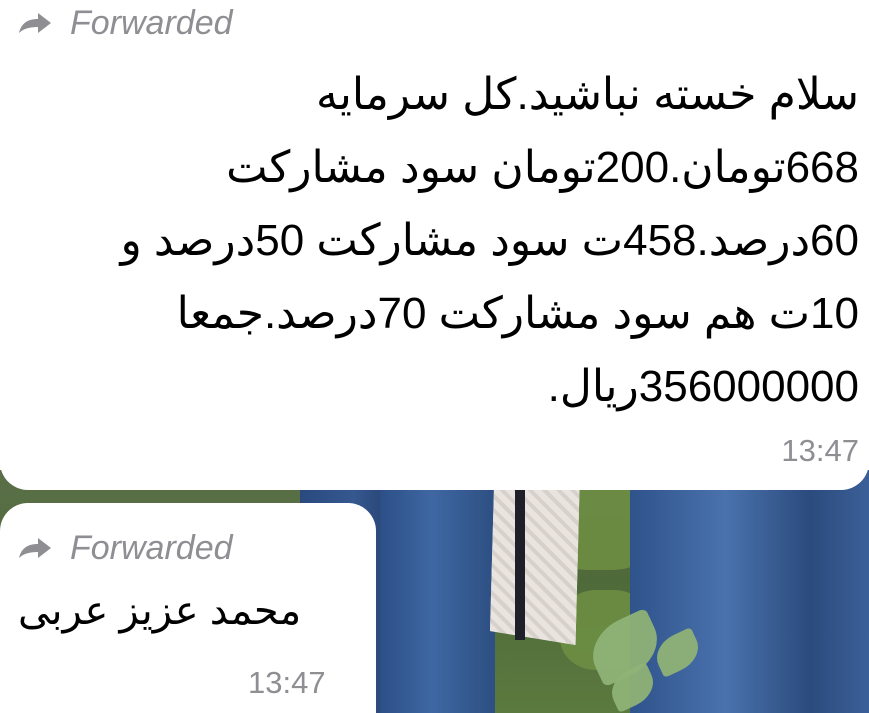 The width and height of the screenshot is (869, 713). What do you see at coordinates (587, 94) in the screenshot?
I see `message-line: سلام خسته نباشید.کل سرمایه` at bounding box center [587, 94].